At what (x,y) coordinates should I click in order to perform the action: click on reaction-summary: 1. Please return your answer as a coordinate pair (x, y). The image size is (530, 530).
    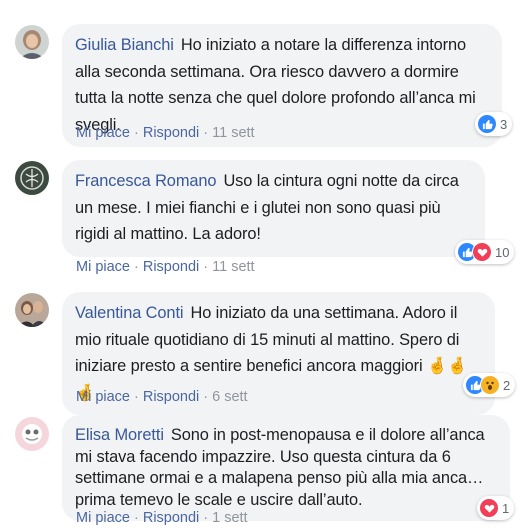
    Looking at the image, I should click on (496, 508).